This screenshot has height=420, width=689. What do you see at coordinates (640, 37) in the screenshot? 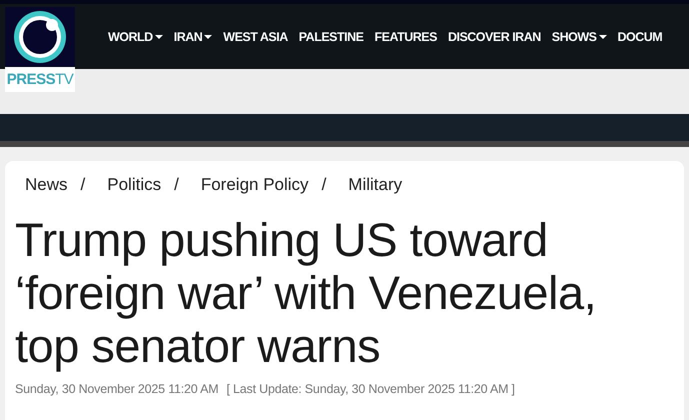
I see `nav-link: DOCUM` at bounding box center [640, 37].